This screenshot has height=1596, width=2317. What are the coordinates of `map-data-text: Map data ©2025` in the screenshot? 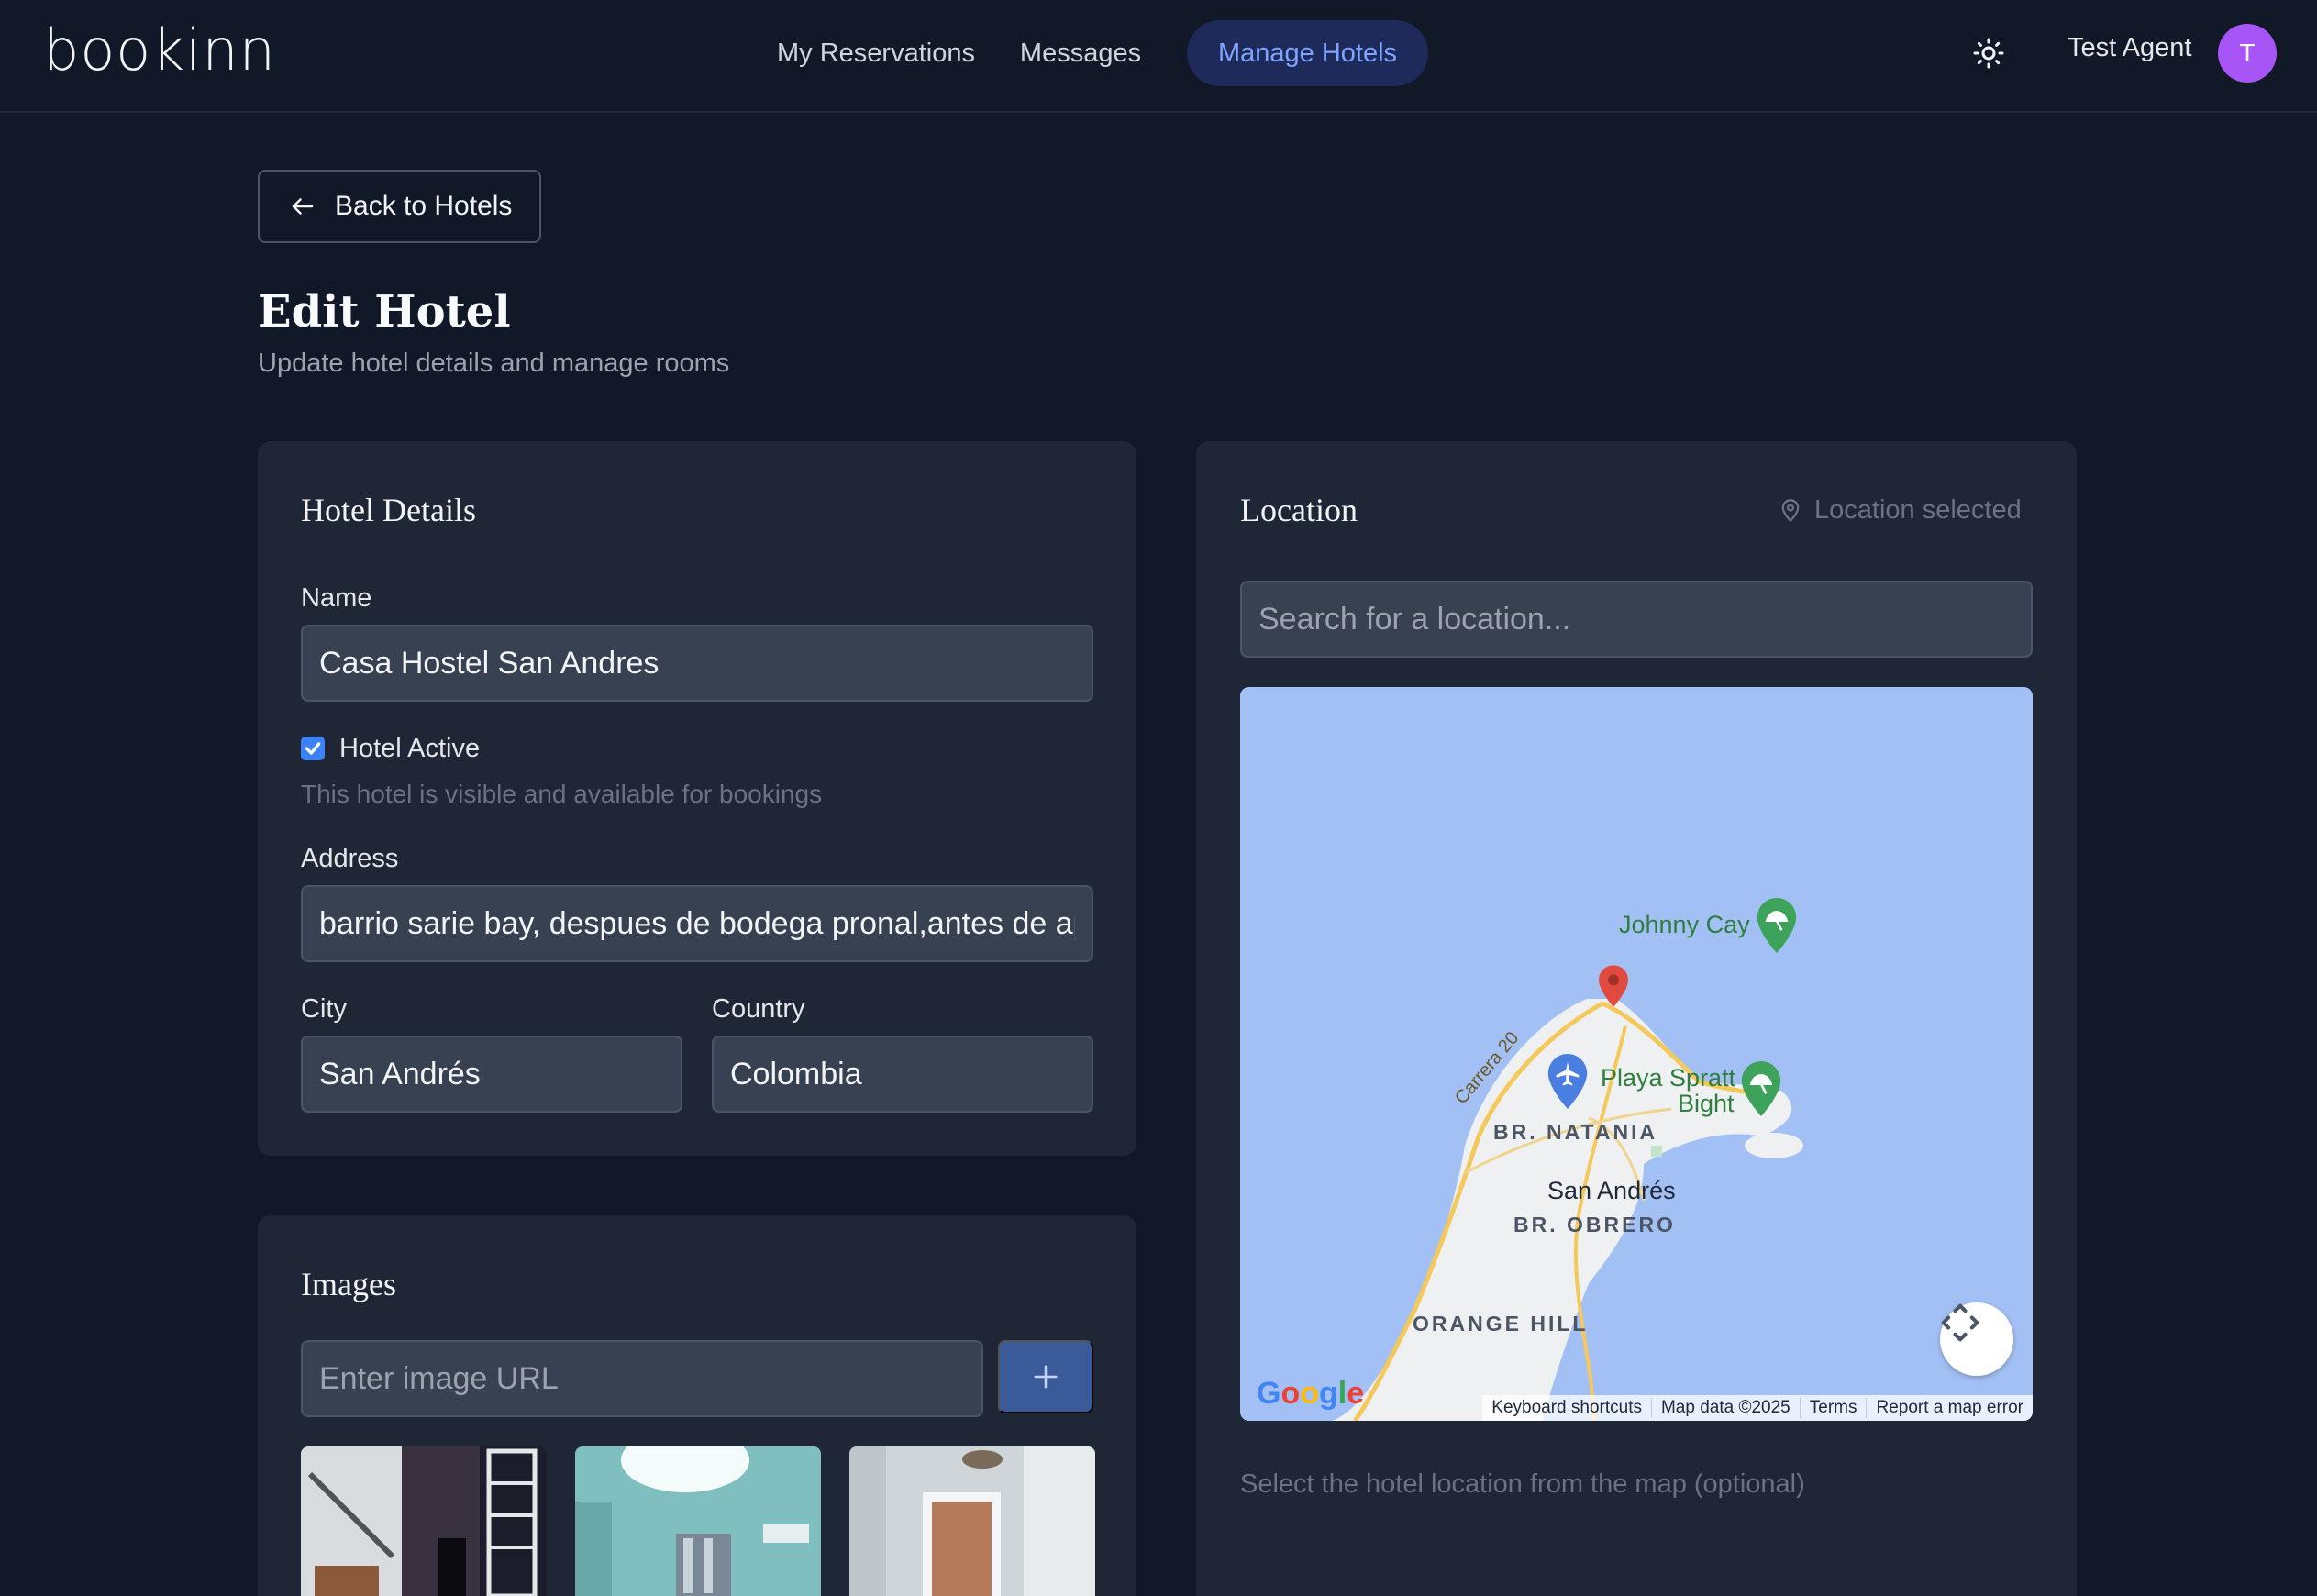 It's located at (1725, 1408).